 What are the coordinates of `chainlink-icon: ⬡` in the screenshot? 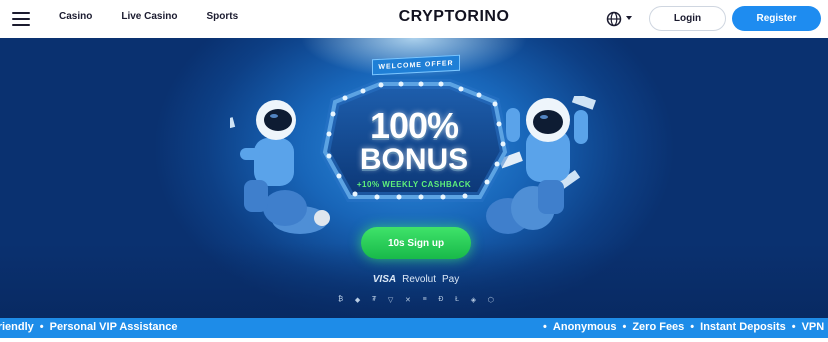 It's located at (490, 300).